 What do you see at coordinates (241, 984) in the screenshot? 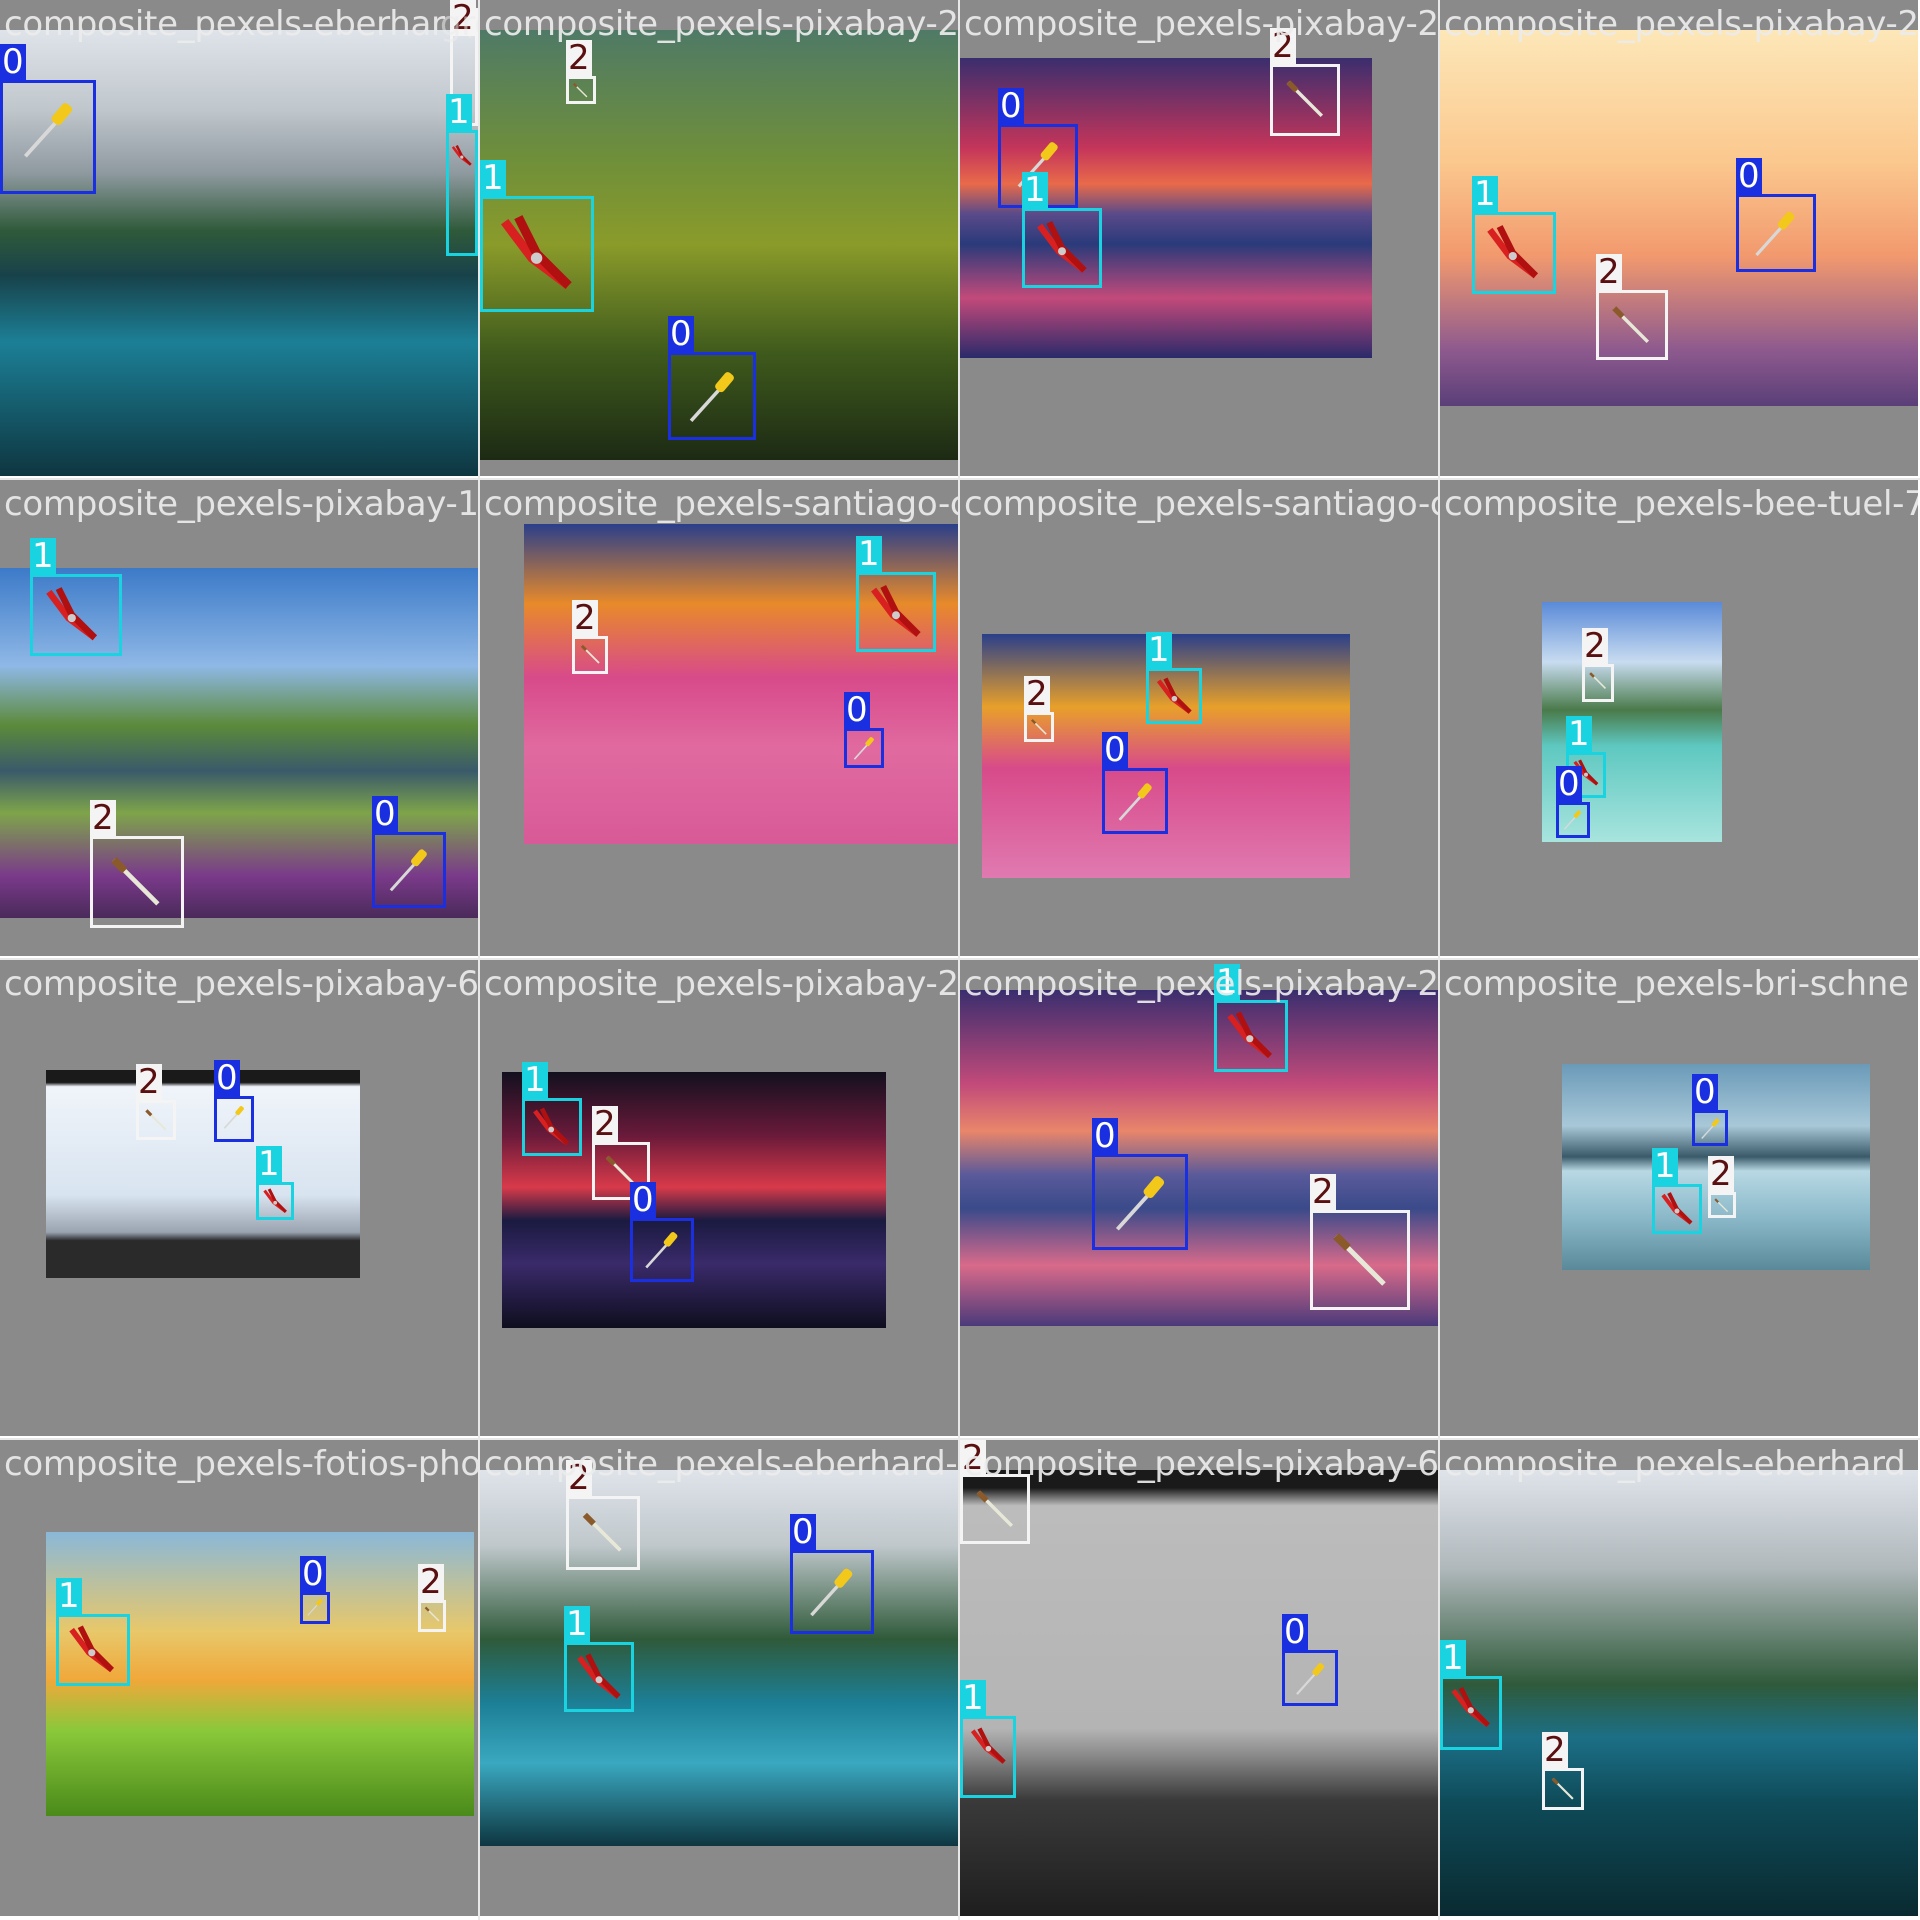
I see `tile-filename: composite_pexels-pixabay-69773_02.png` at bounding box center [241, 984].